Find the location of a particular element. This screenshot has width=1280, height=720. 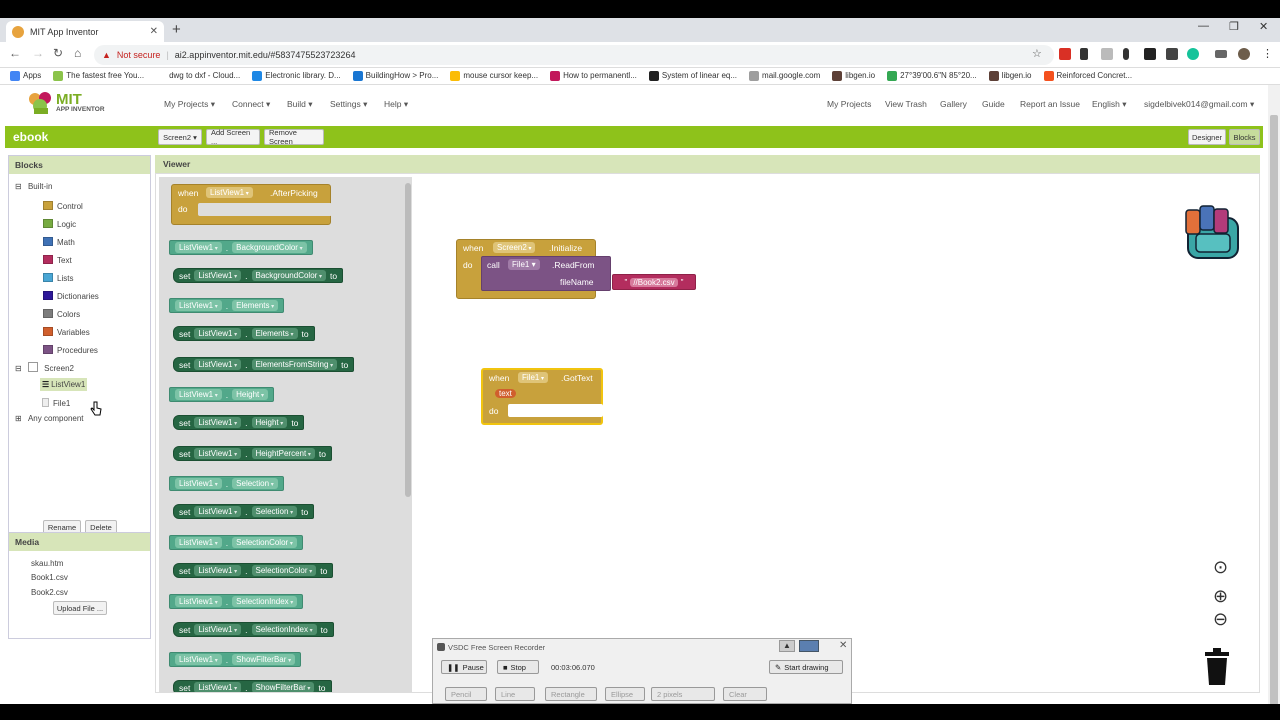

component-dropdown: File1 ▾ is located at coordinates (524, 264).